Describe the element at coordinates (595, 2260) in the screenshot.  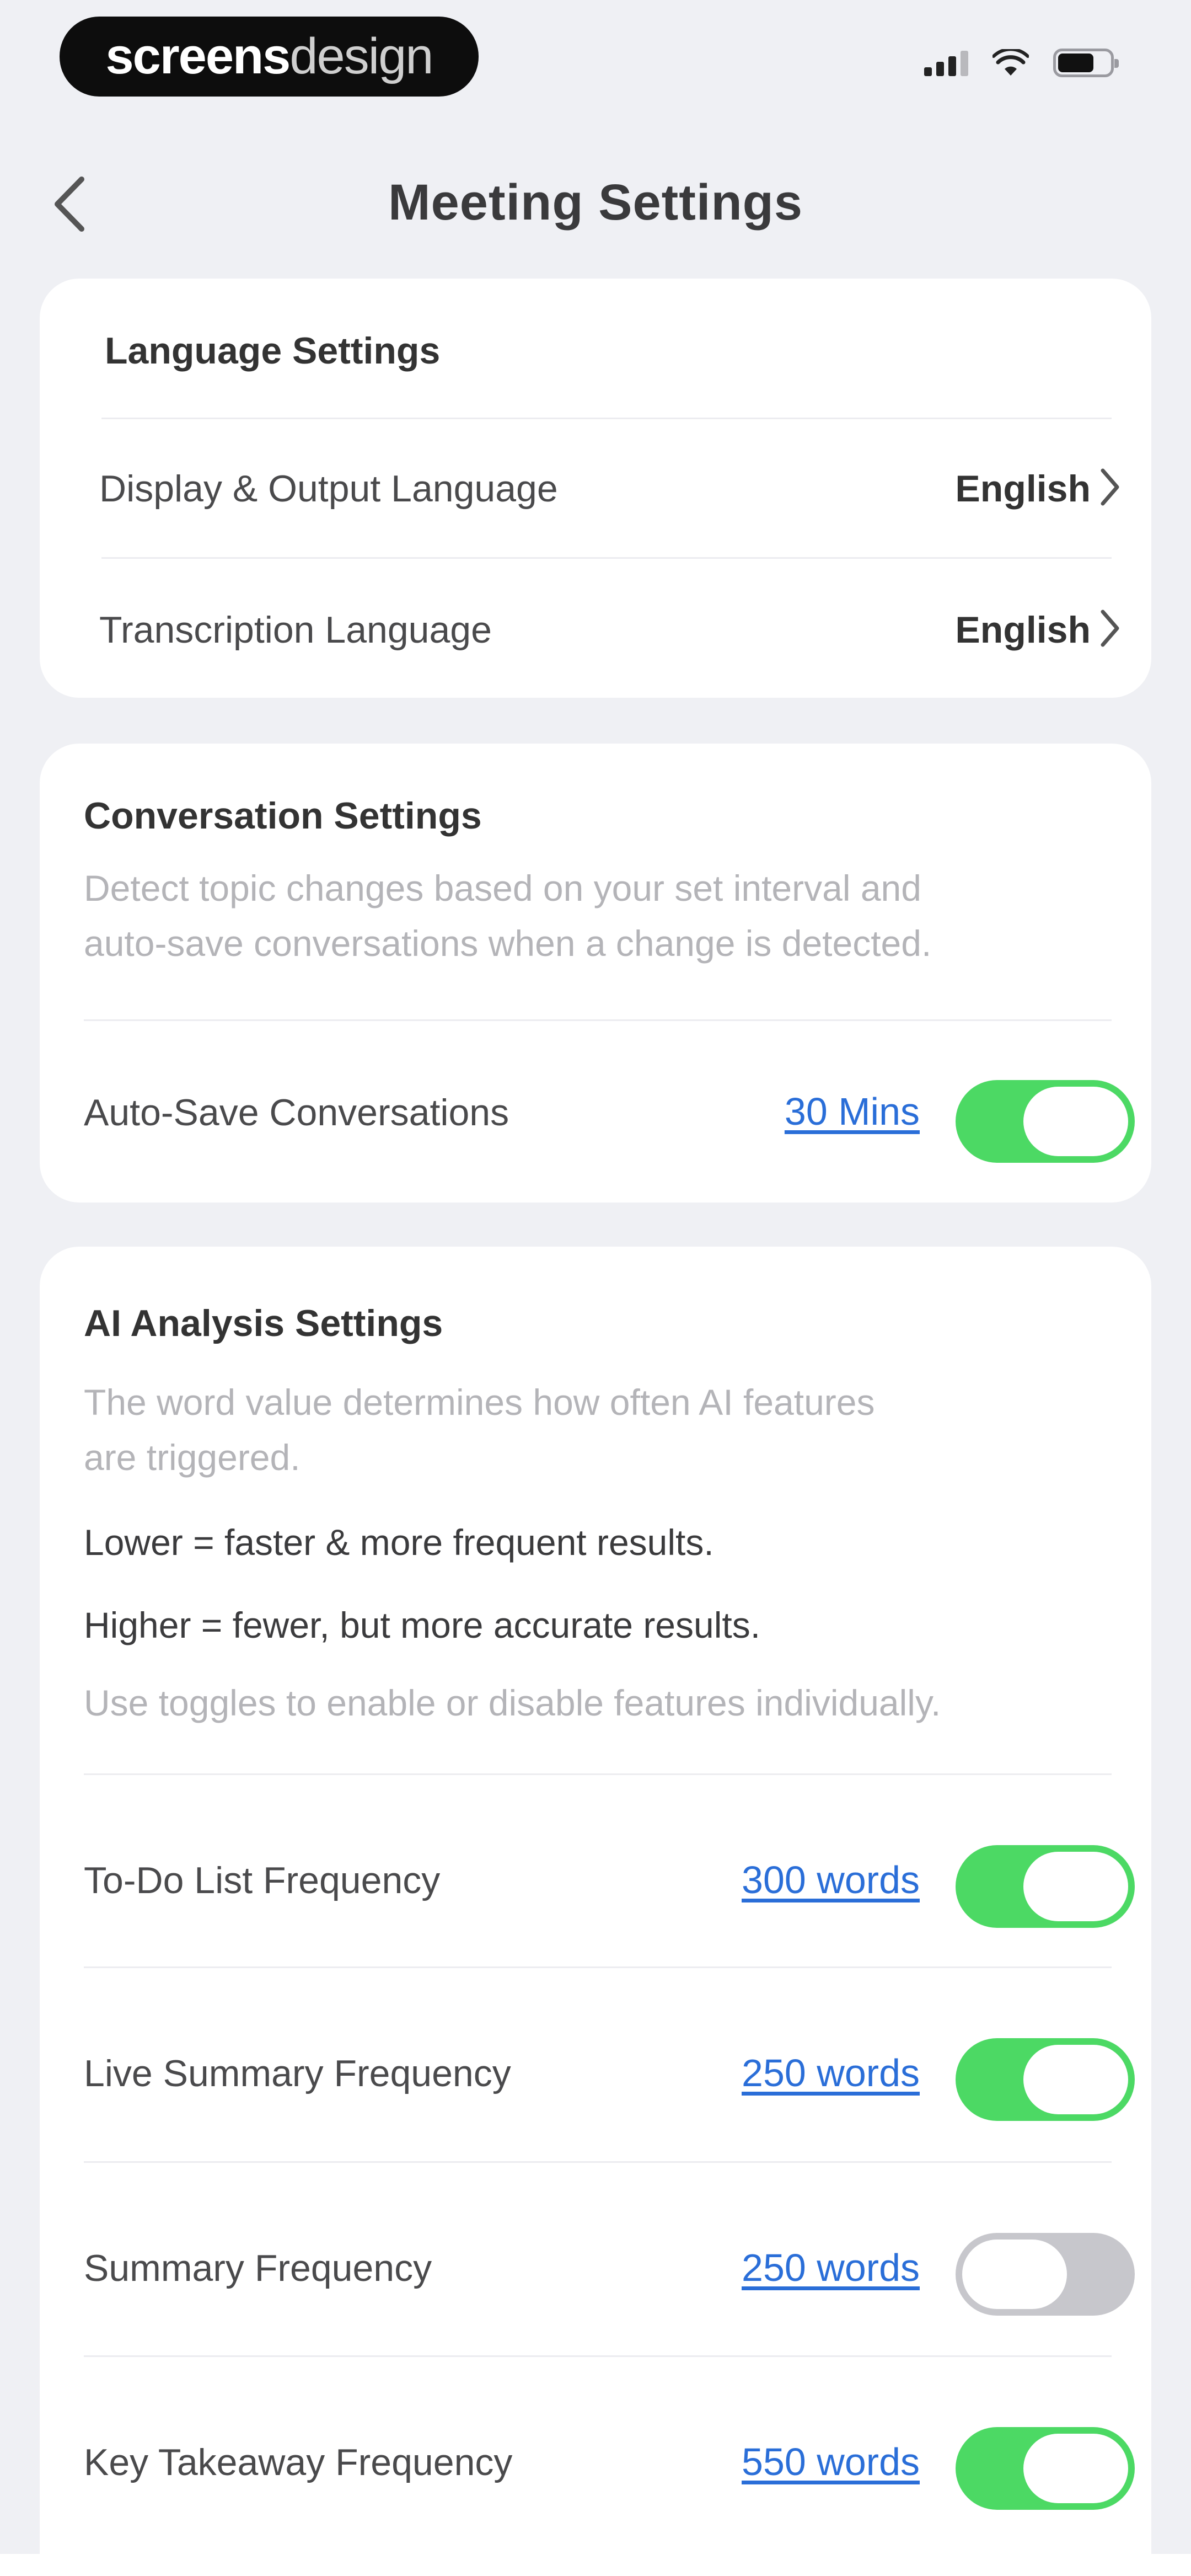
I see `summary-frequency-row: Summary Frequency 250 words` at that location.